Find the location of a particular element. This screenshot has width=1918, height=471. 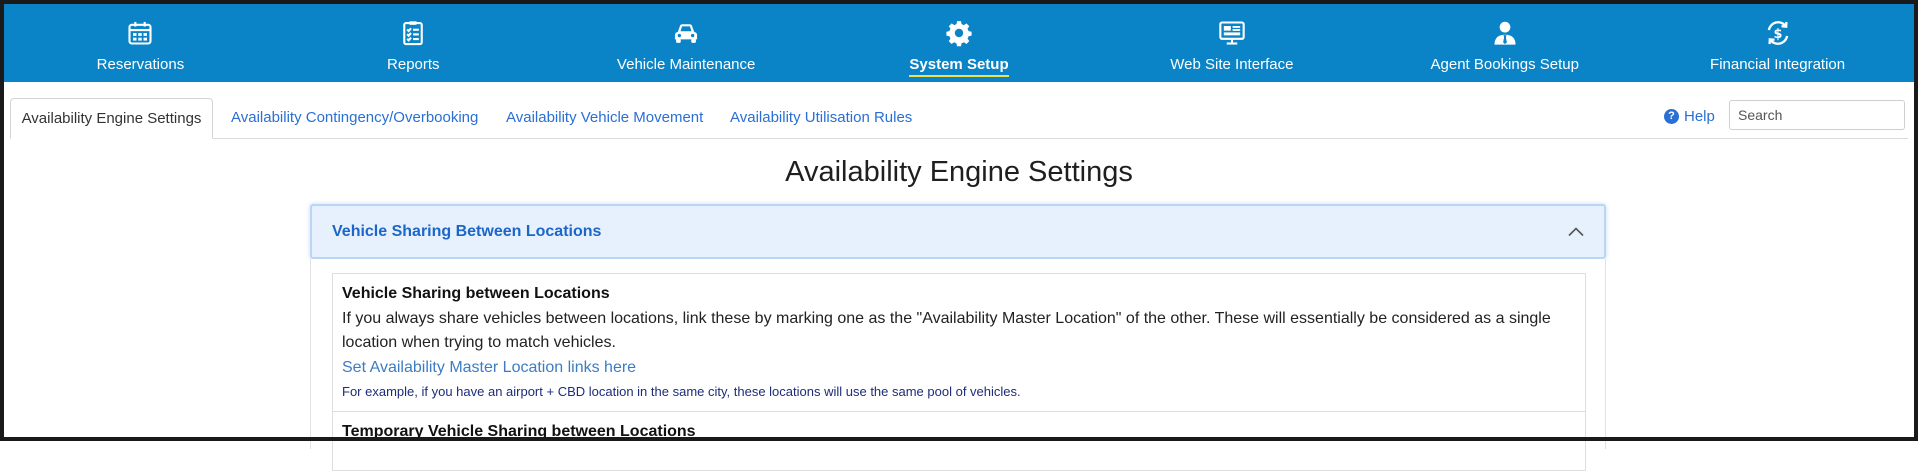

nav-item-vehicle-maintenance: Vehicle Maintenance is located at coordinates (686, 43).